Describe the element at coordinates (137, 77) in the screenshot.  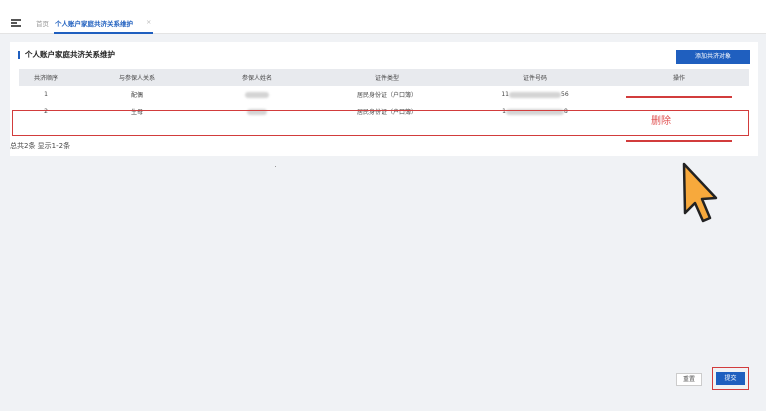
I see `col-header-relation: 与参保人关系` at that location.